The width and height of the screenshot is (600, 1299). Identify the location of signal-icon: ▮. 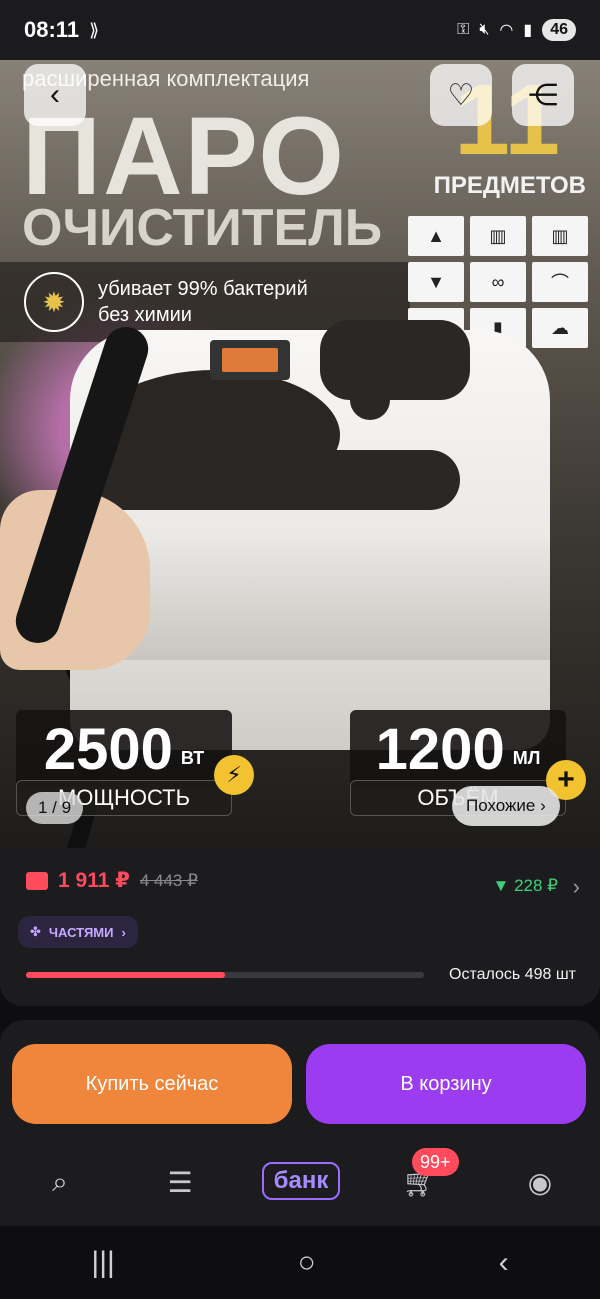
(528, 30).